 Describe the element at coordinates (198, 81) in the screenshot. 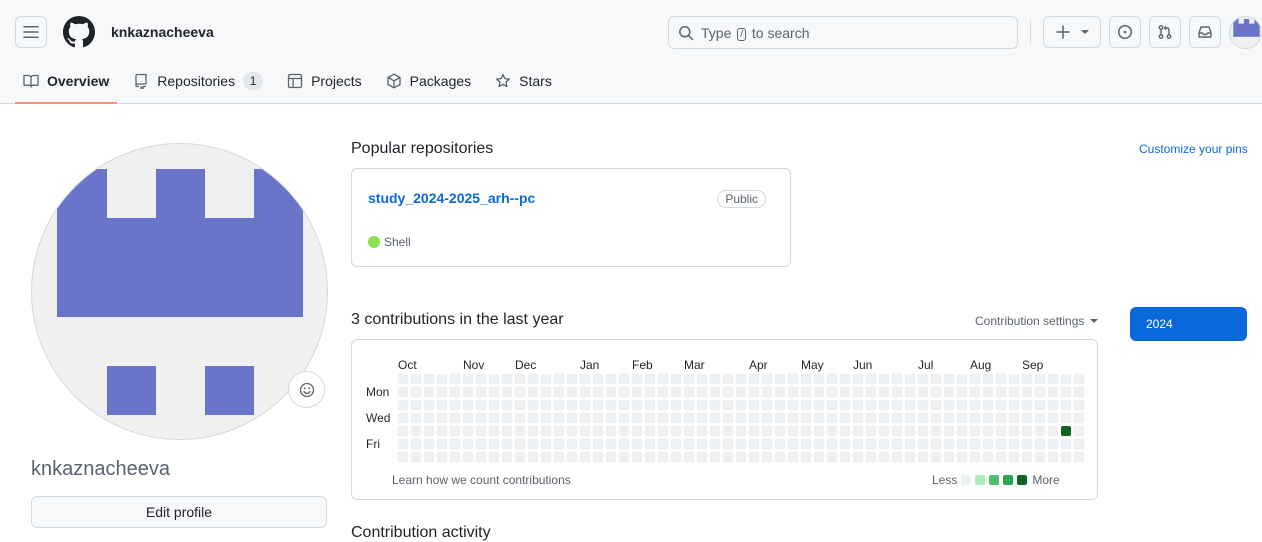

I see `tab-repositories: Repositories 1` at that location.